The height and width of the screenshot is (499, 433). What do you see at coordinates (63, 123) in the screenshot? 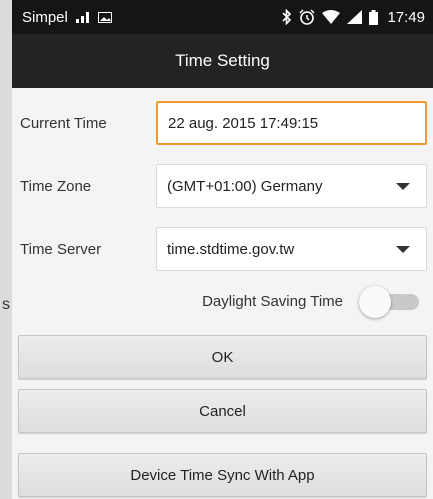
I see `current-time-label: Current Time` at bounding box center [63, 123].